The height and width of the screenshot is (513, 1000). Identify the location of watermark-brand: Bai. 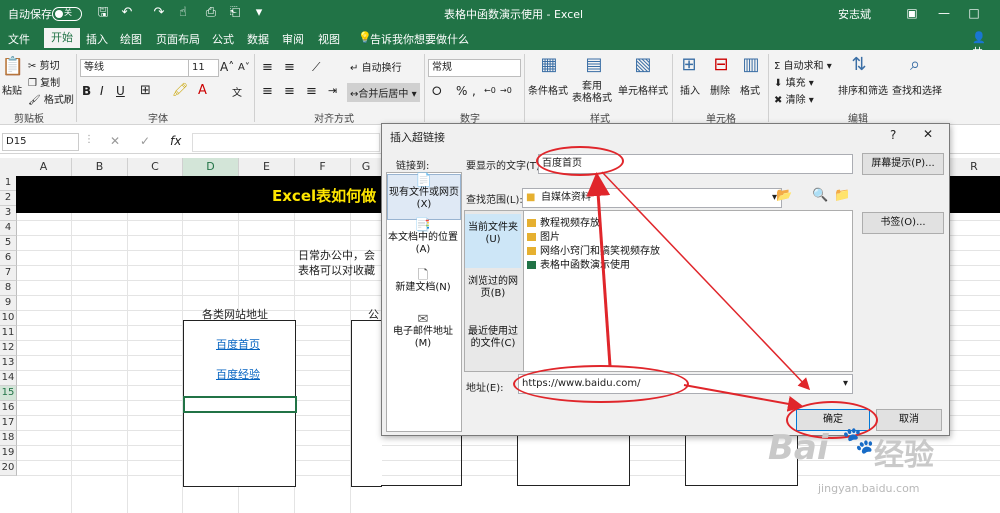
(798, 448).